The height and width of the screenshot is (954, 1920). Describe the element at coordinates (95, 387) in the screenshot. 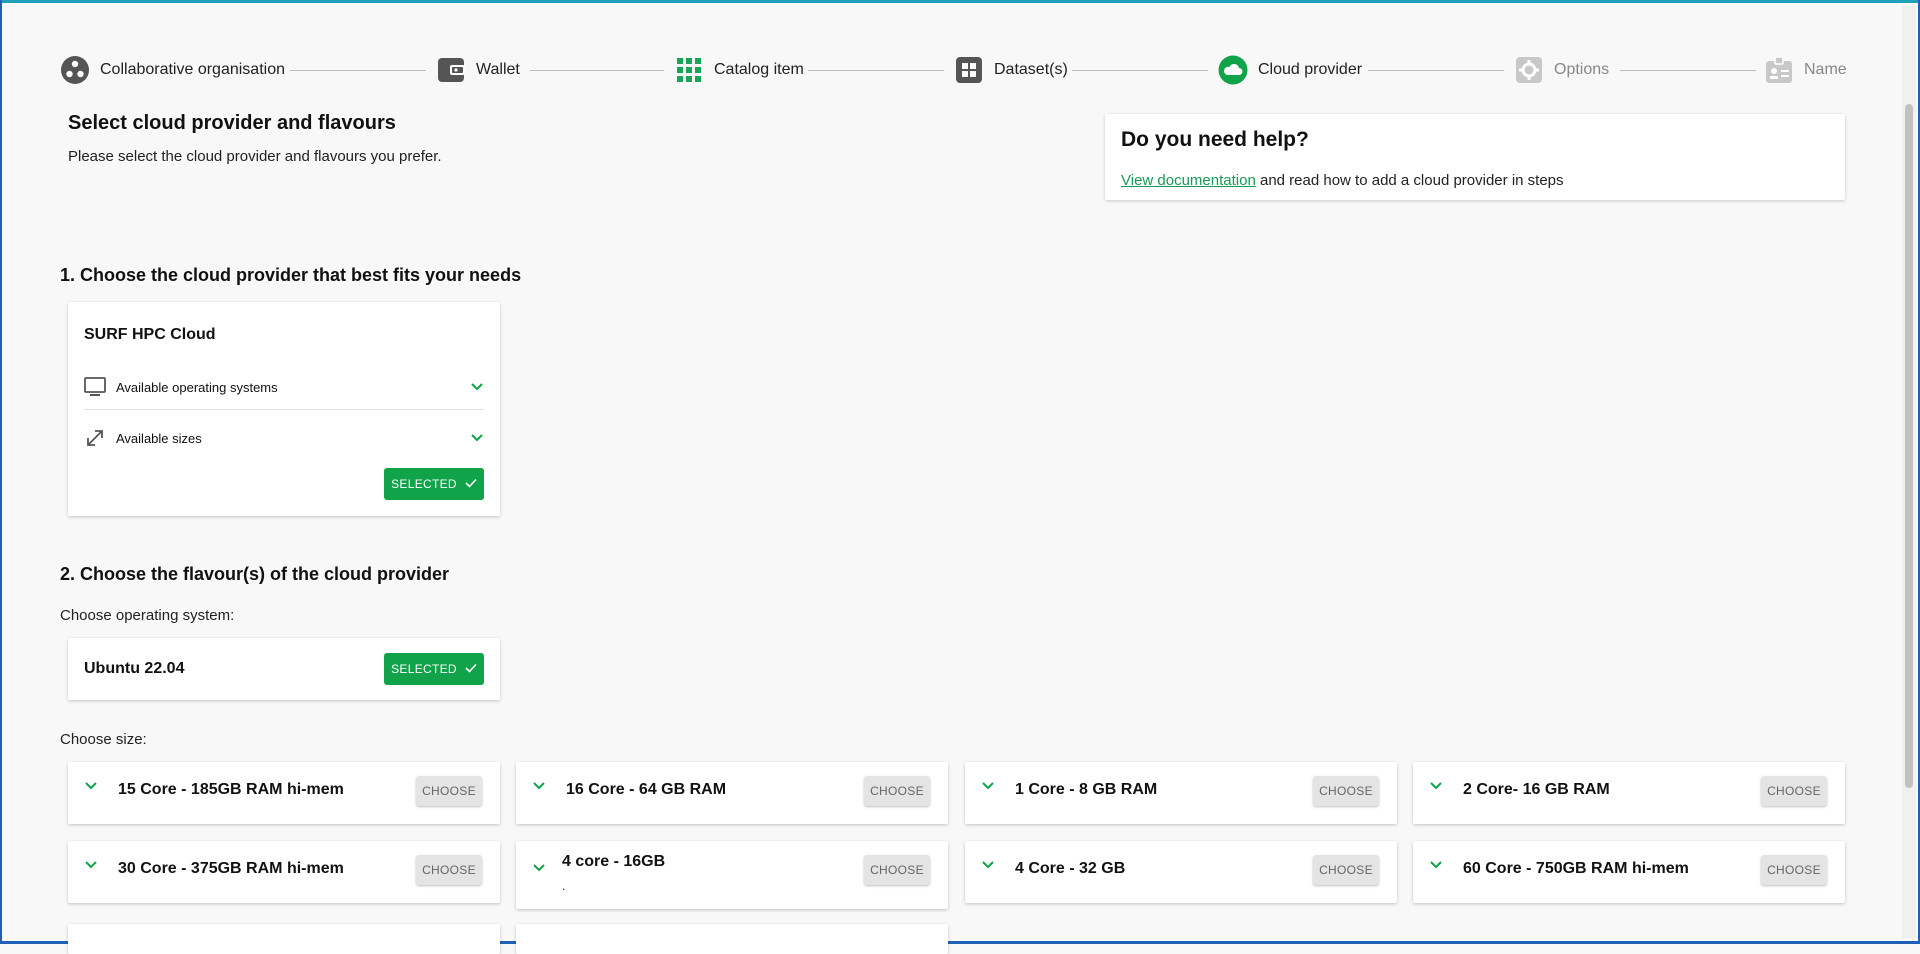

I see `monitor-icon` at that location.